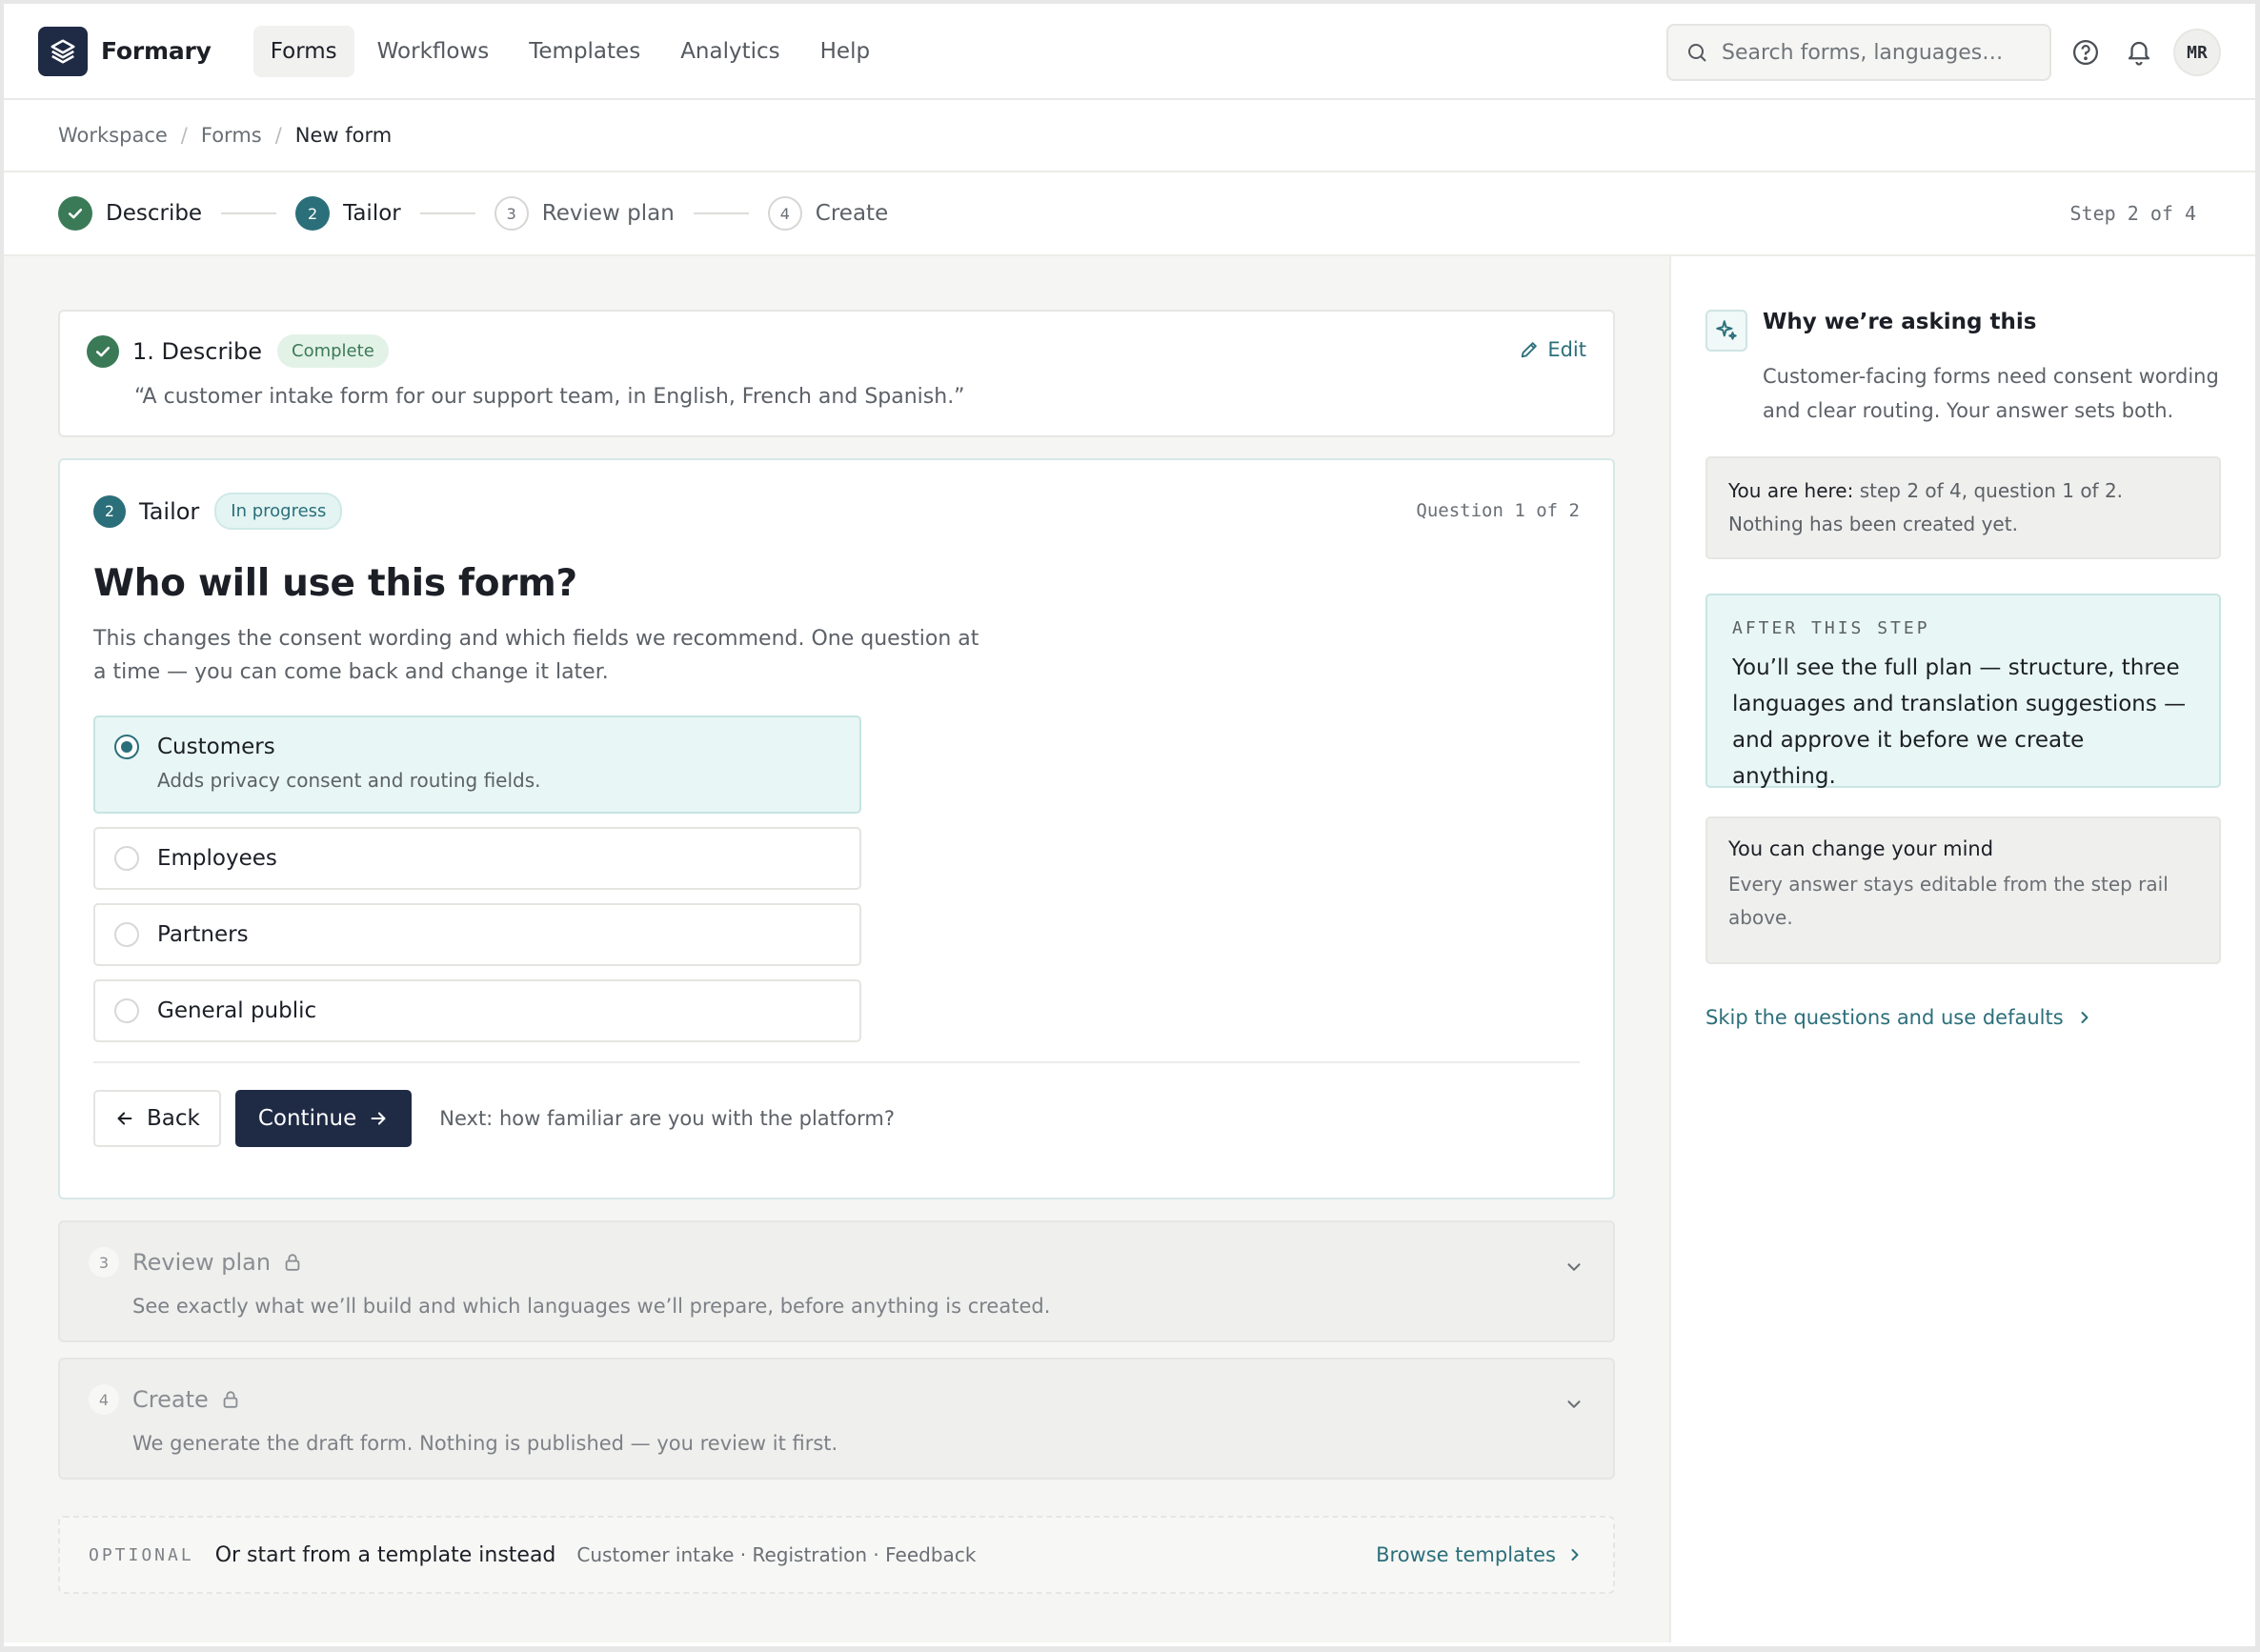 The image size is (2260, 1652). Describe the element at coordinates (2197, 52) in the screenshot. I see `avatar: MR` at that location.